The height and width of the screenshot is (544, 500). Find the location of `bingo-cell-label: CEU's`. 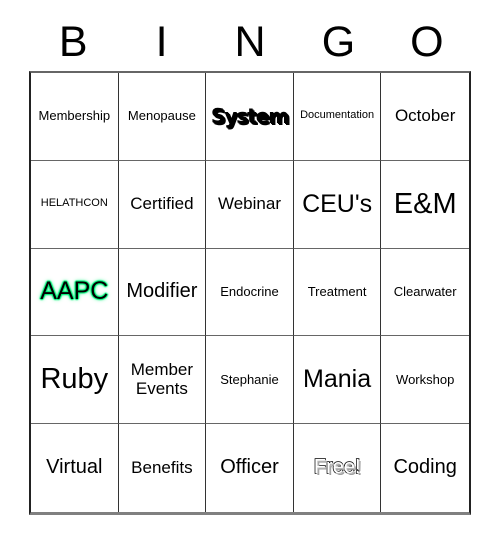

bingo-cell-label: CEU's is located at coordinates (337, 203).